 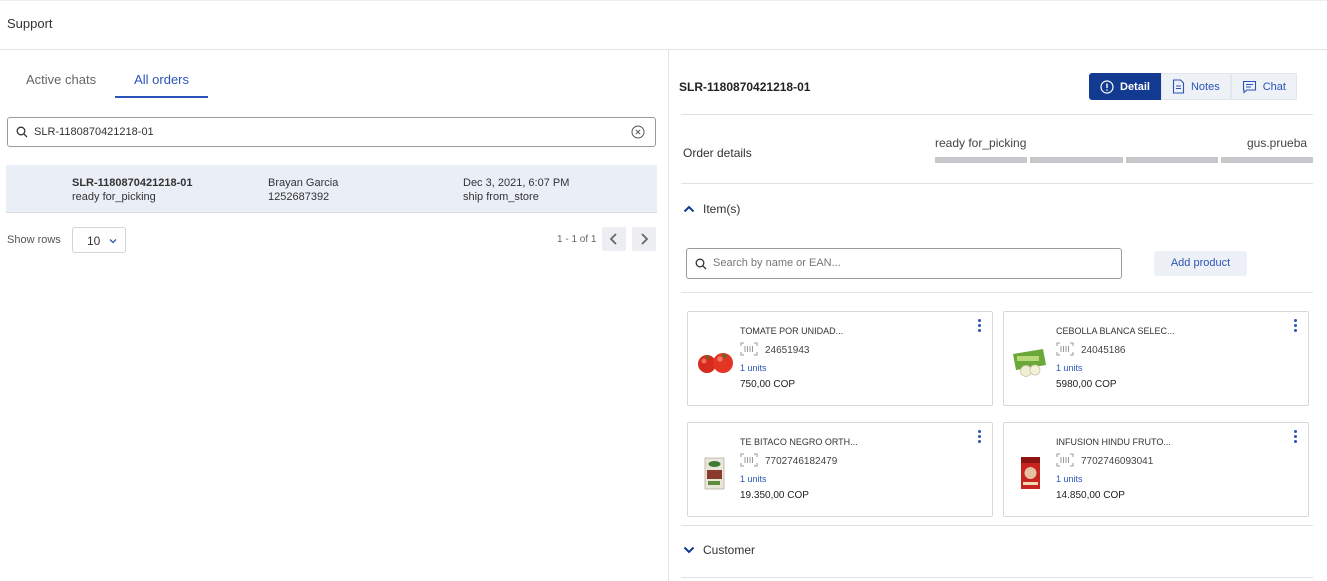 What do you see at coordinates (787, 350) in the screenshot?
I see `product-ean: 24651943` at bounding box center [787, 350].